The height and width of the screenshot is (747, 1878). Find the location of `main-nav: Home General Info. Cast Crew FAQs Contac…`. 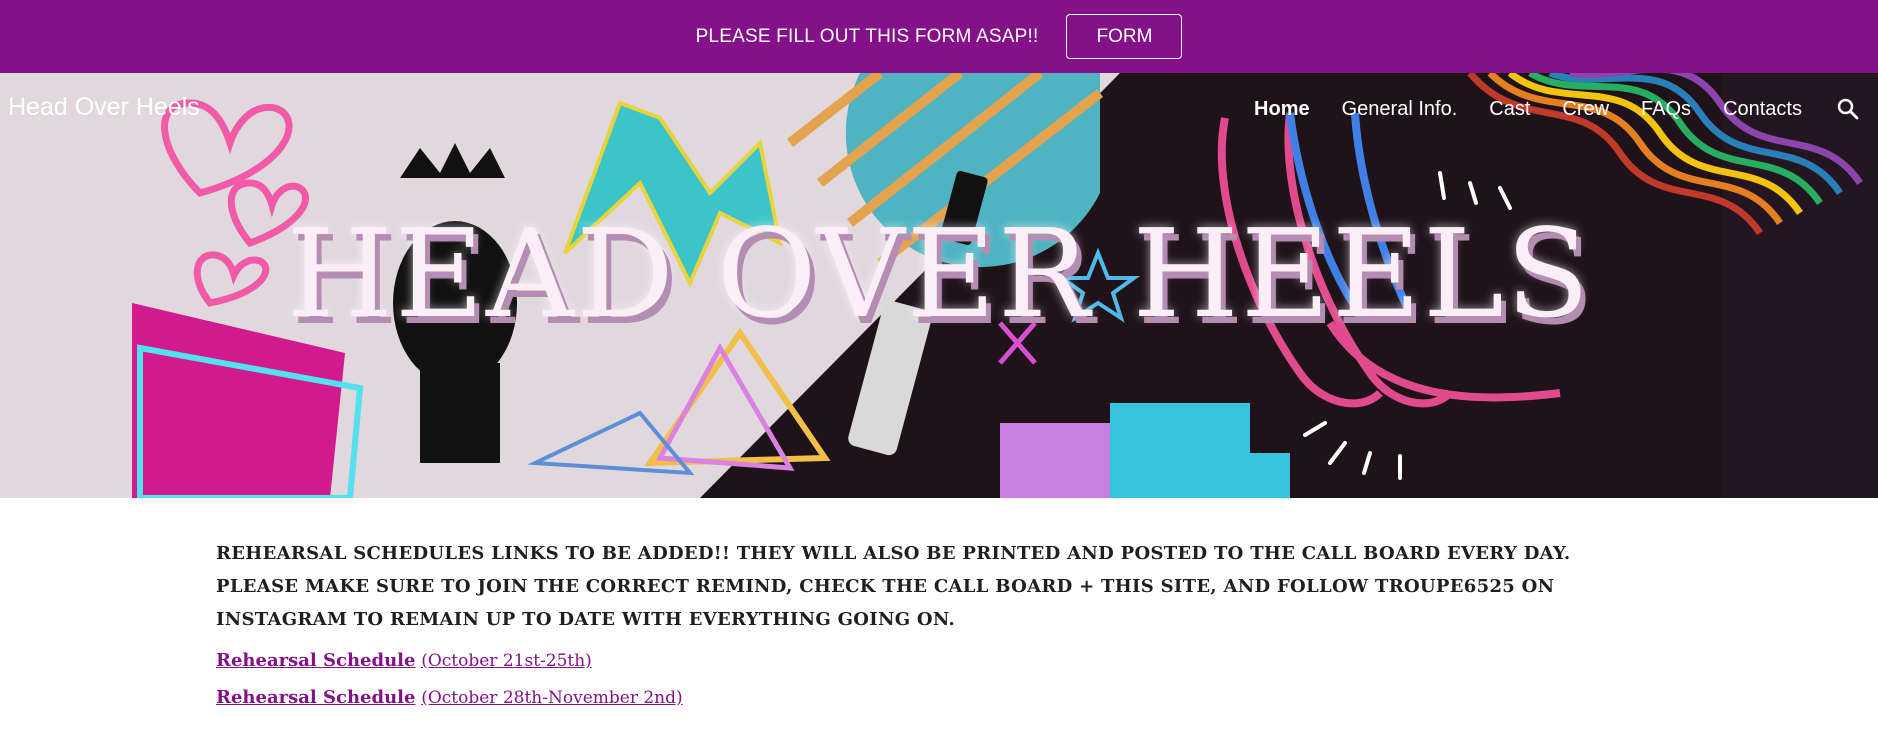

main-nav: Home General Info. Cast Crew FAQs Contac… is located at coordinates (1558, 109).